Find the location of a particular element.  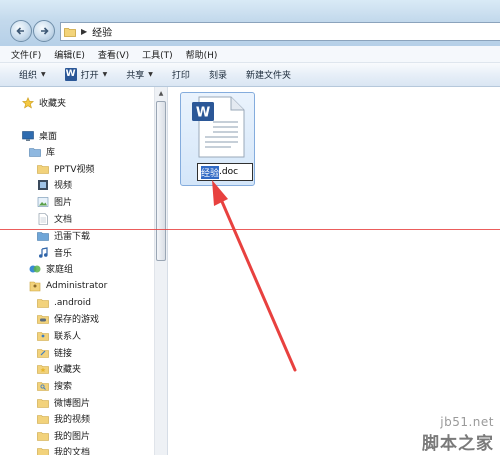

new-folder-label: 新建文件夹 is located at coordinates (268, 76).